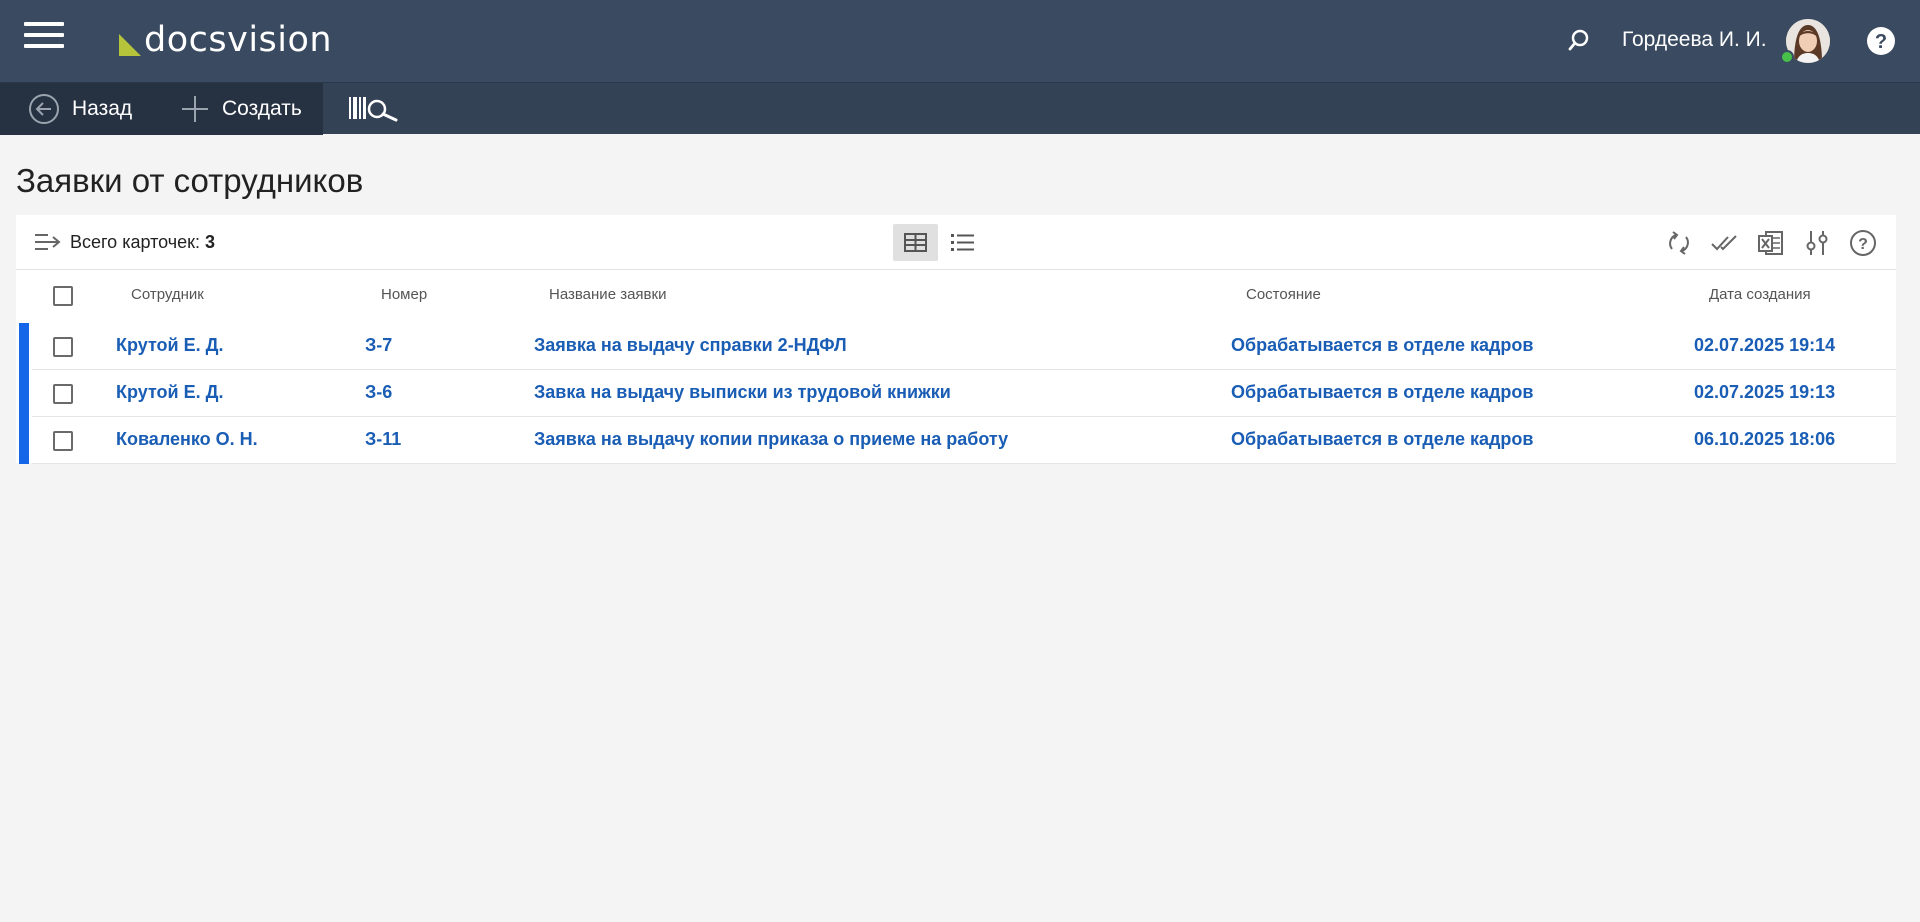  I want to click on search-icon, so click(1579, 40).